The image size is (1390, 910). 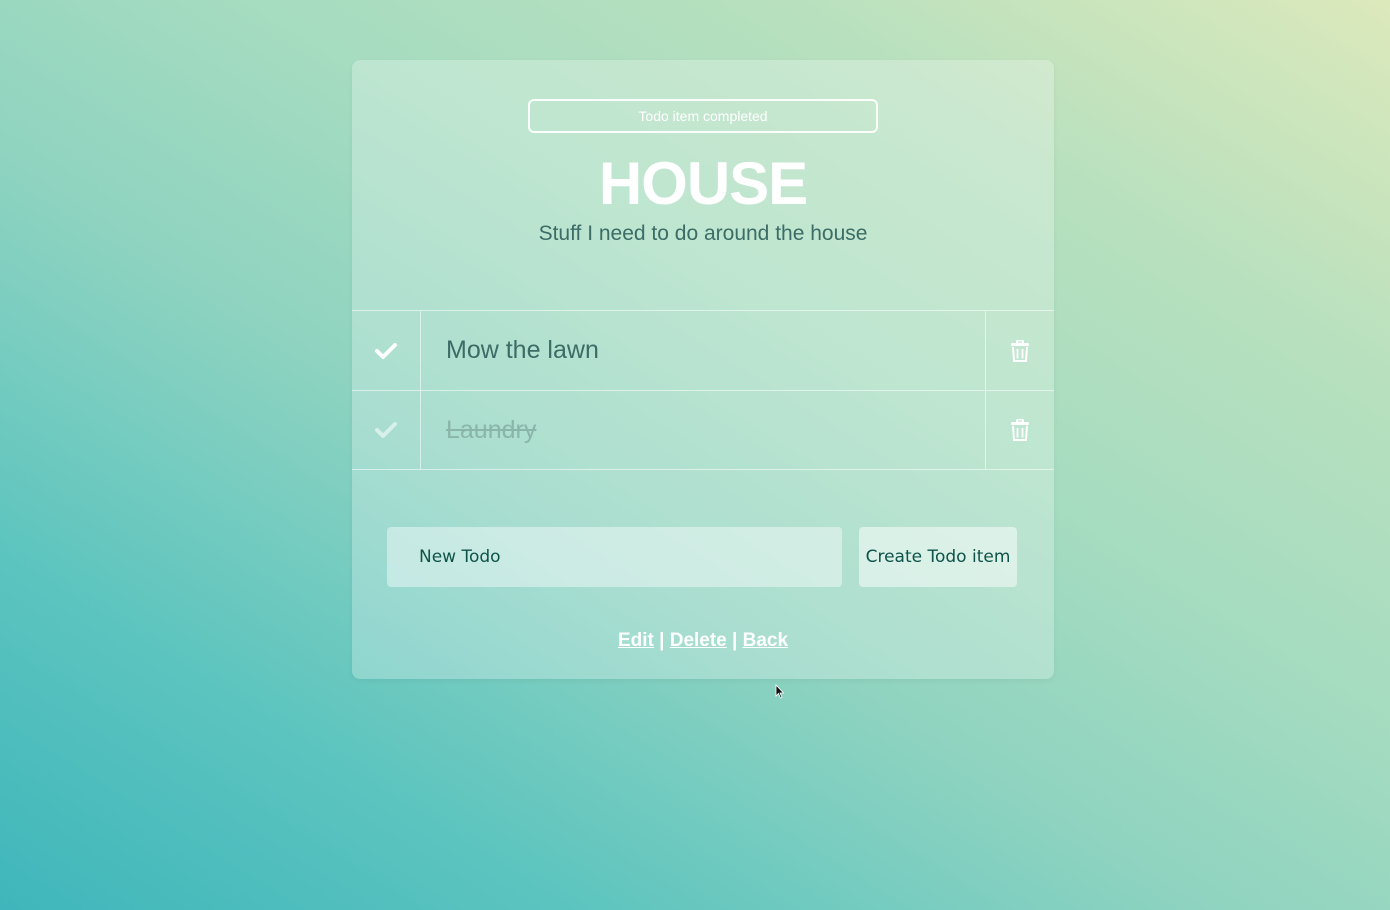 I want to click on footer-links: Edit | Delete | Back, so click(x=703, y=641).